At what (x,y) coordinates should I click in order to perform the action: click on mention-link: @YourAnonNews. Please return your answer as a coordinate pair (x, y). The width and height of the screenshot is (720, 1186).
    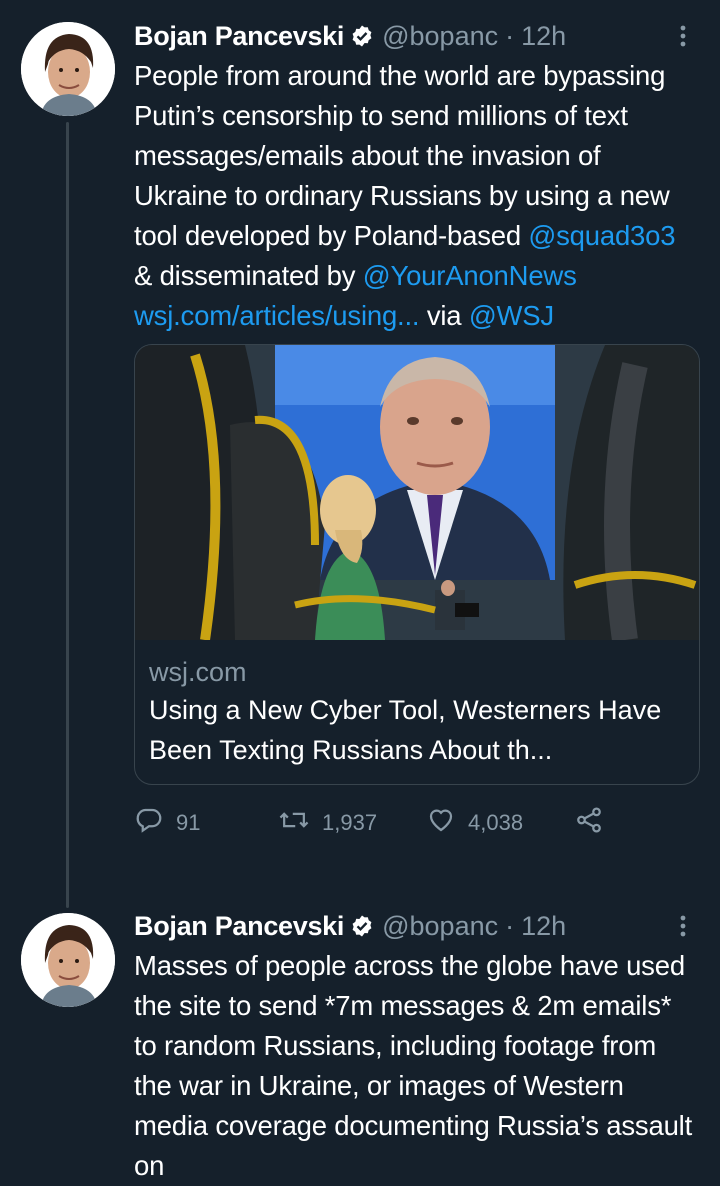
    Looking at the image, I should click on (470, 275).